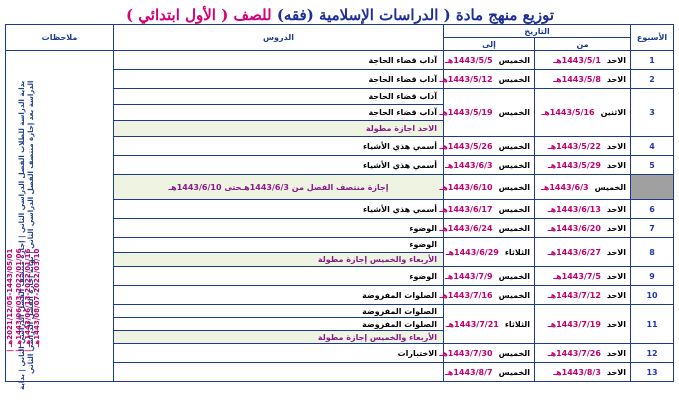 This screenshot has width=679, height=405. What do you see at coordinates (577, 60) in the screenshot?
I see `date-value: 1443/5/1هـ` at bounding box center [577, 60].